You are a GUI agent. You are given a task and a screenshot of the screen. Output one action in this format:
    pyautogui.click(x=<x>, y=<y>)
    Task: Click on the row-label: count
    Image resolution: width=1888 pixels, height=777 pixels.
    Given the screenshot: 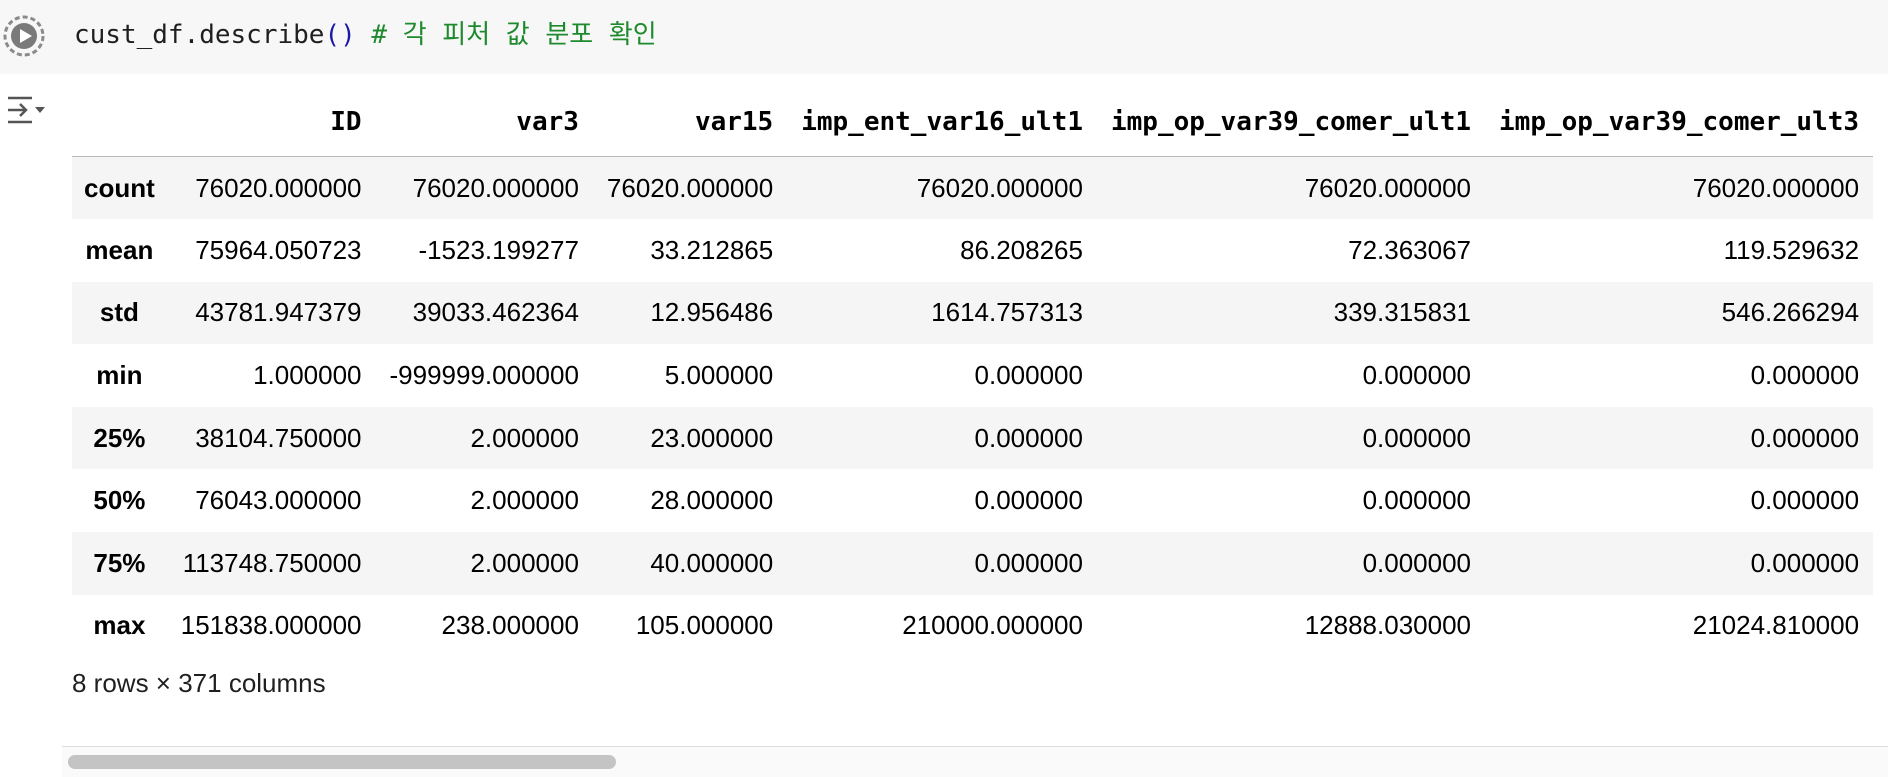 What is the action you would take?
    pyautogui.click(x=119, y=187)
    